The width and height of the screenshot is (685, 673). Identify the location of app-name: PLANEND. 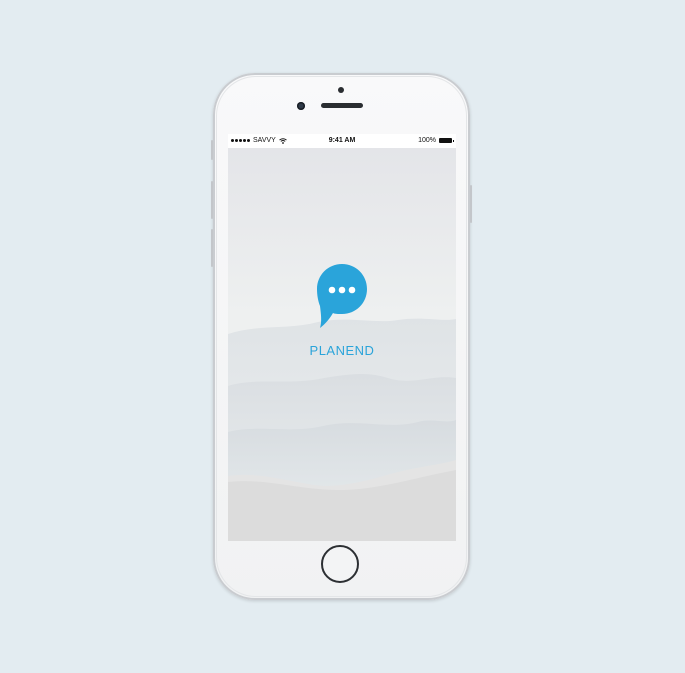
(342, 350).